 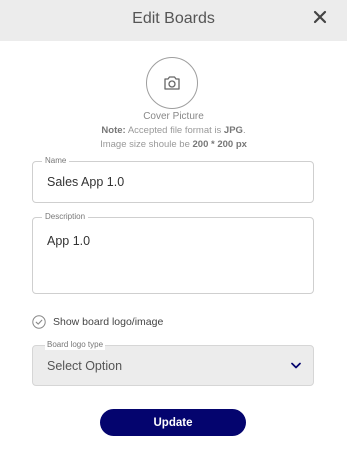 What do you see at coordinates (85, 182) in the screenshot?
I see `name-field-value: Sales App 1.0` at bounding box center [85, 182].